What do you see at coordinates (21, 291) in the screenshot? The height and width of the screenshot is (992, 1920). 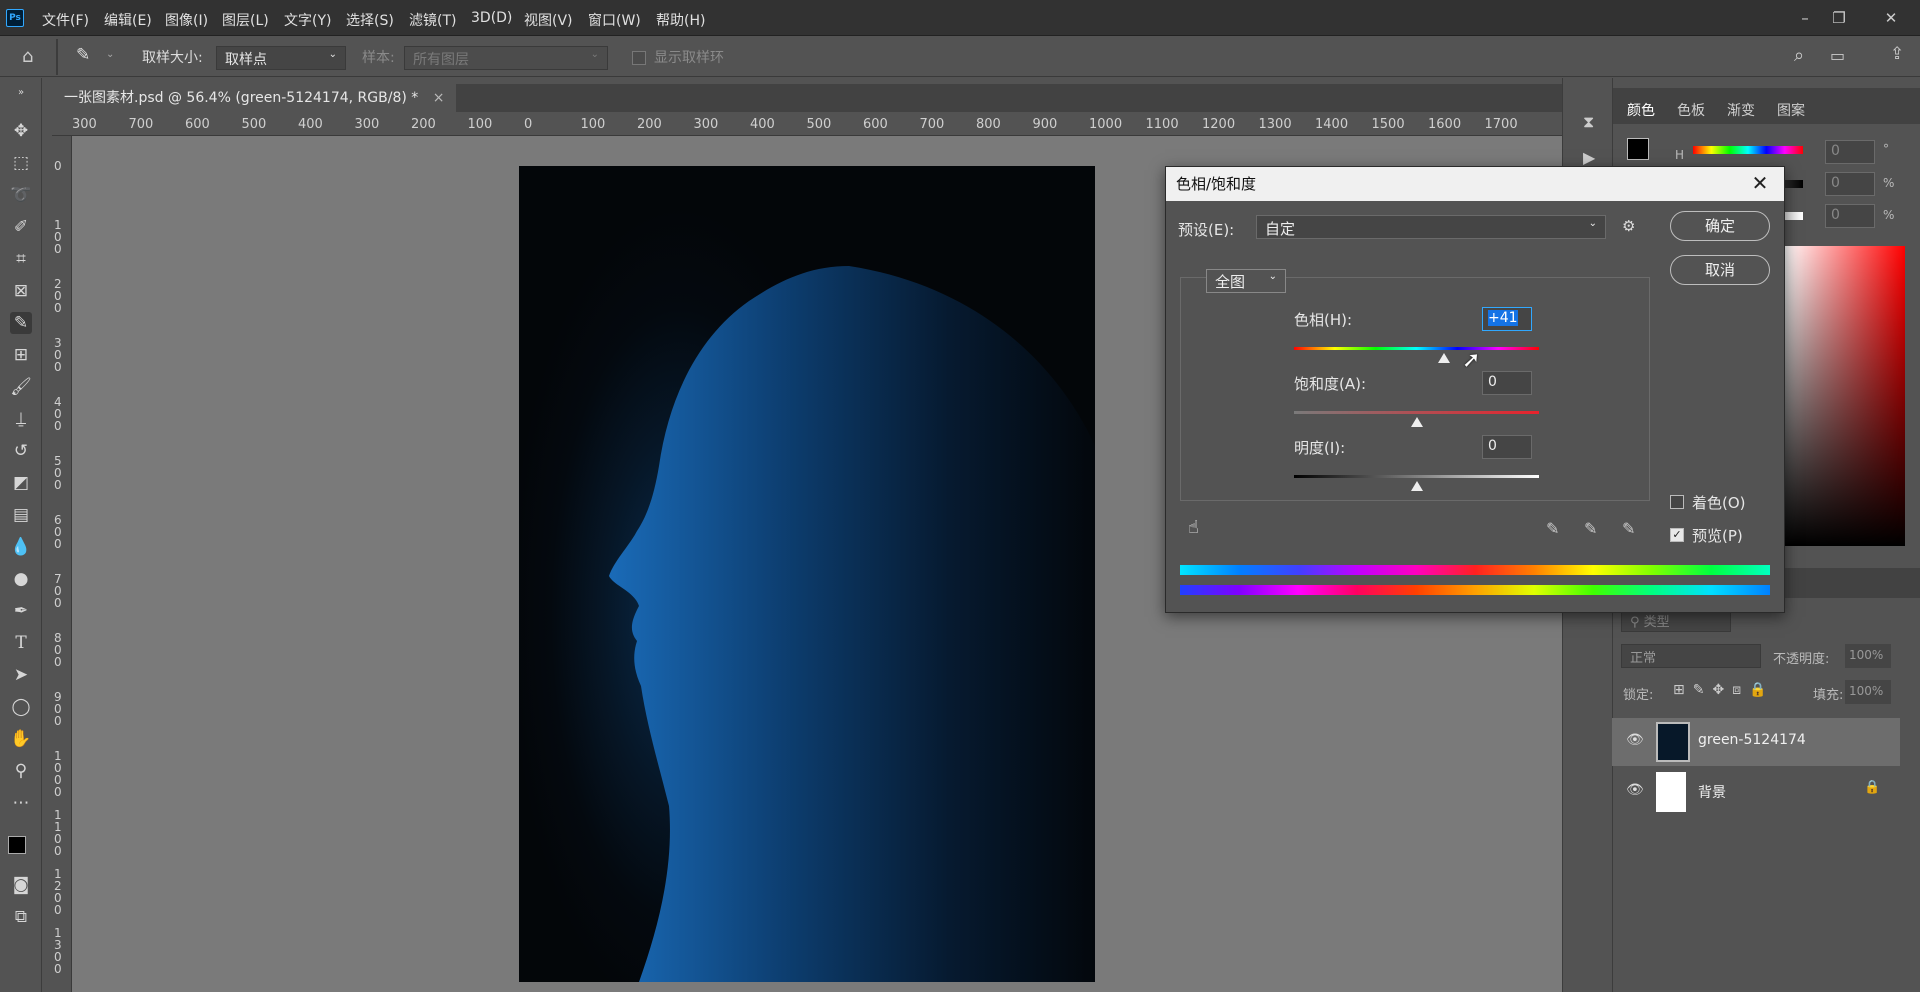 I see `frame-tool-icon: ⊠` at bounding box center [21, 291].